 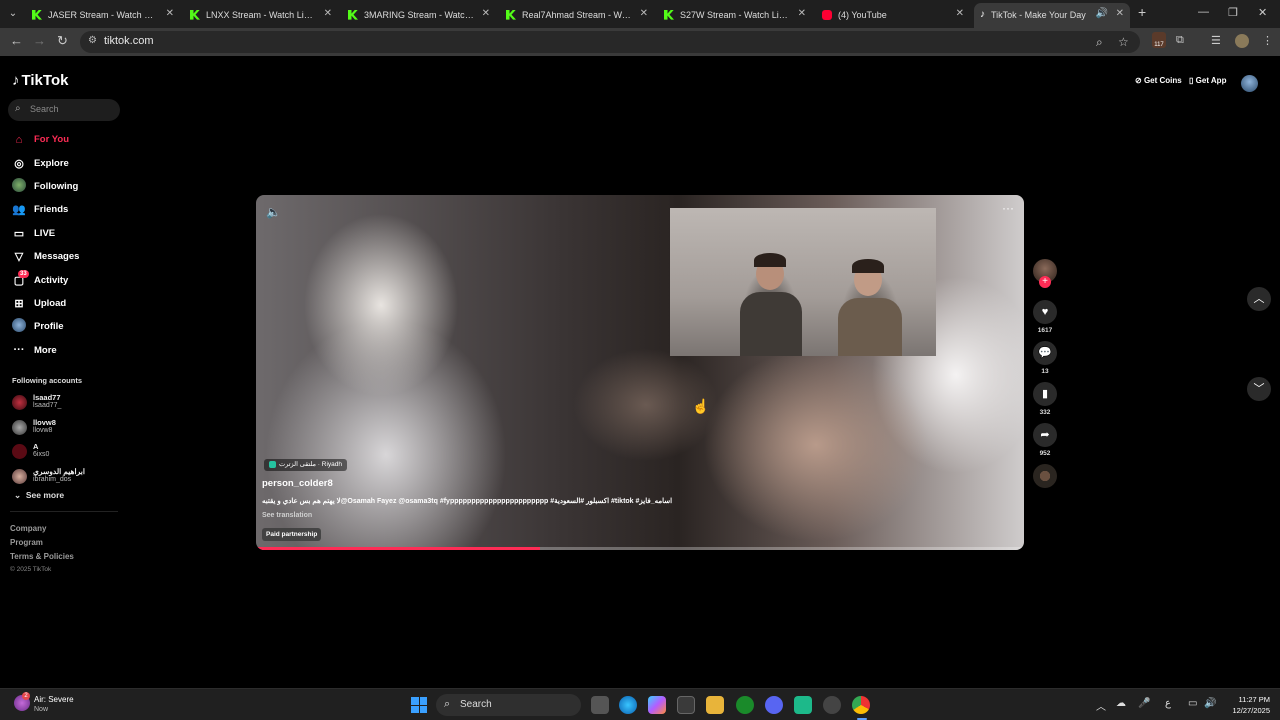 I want to click on previous-video-button: ︿, so click(x=1259, y=299).